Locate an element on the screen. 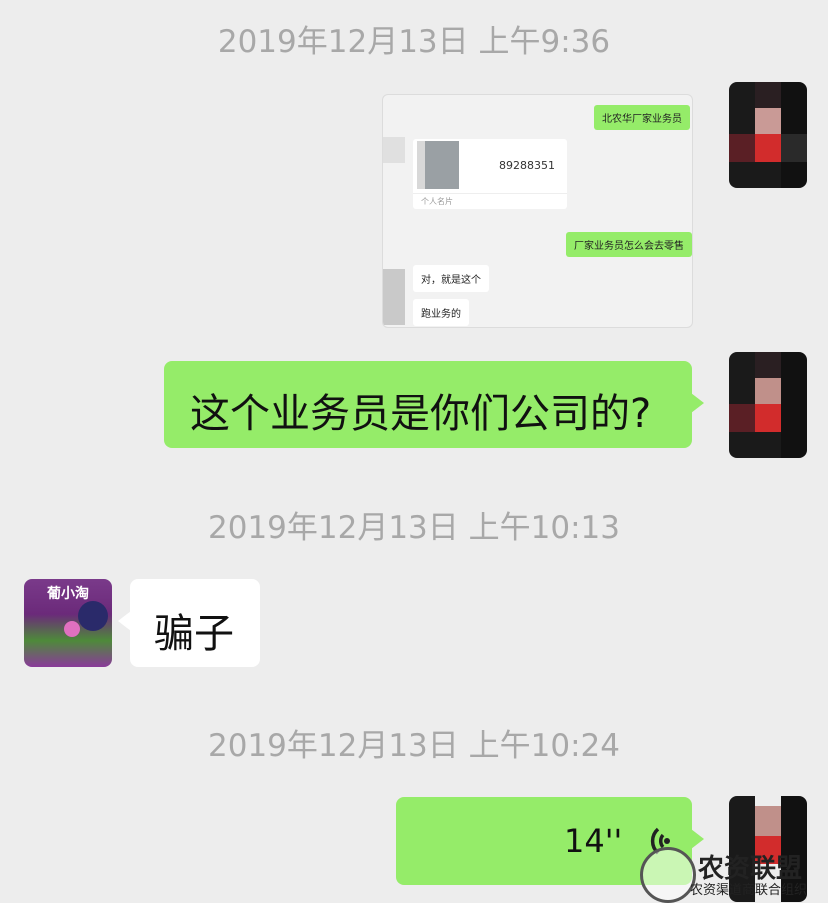 This screenshot has height=903, width=828. sent-message-bubble: 这个业务员是你们公司的? is located at coordinates (434, 404).